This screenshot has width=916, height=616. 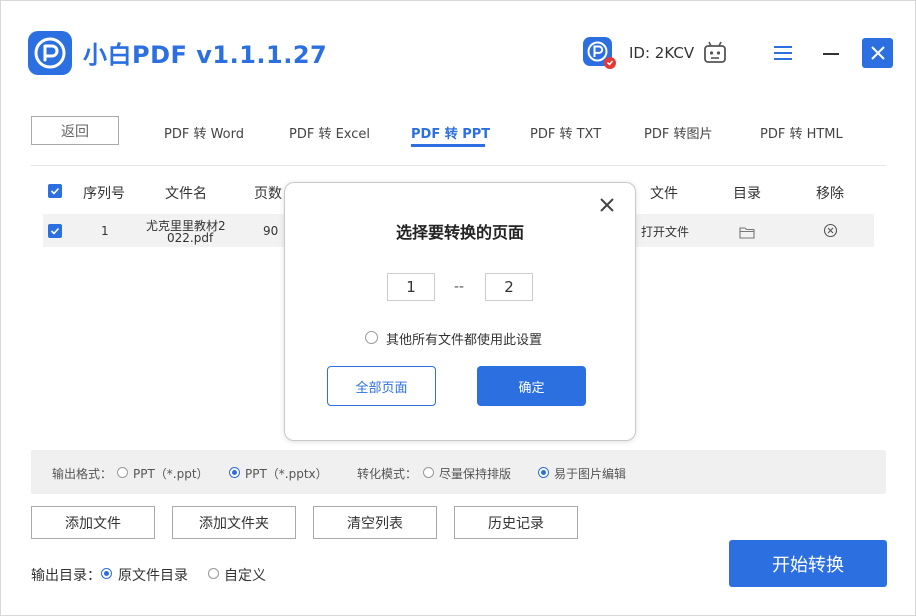 I want to click on header-pages: 页数, so click(x=268, y=194).